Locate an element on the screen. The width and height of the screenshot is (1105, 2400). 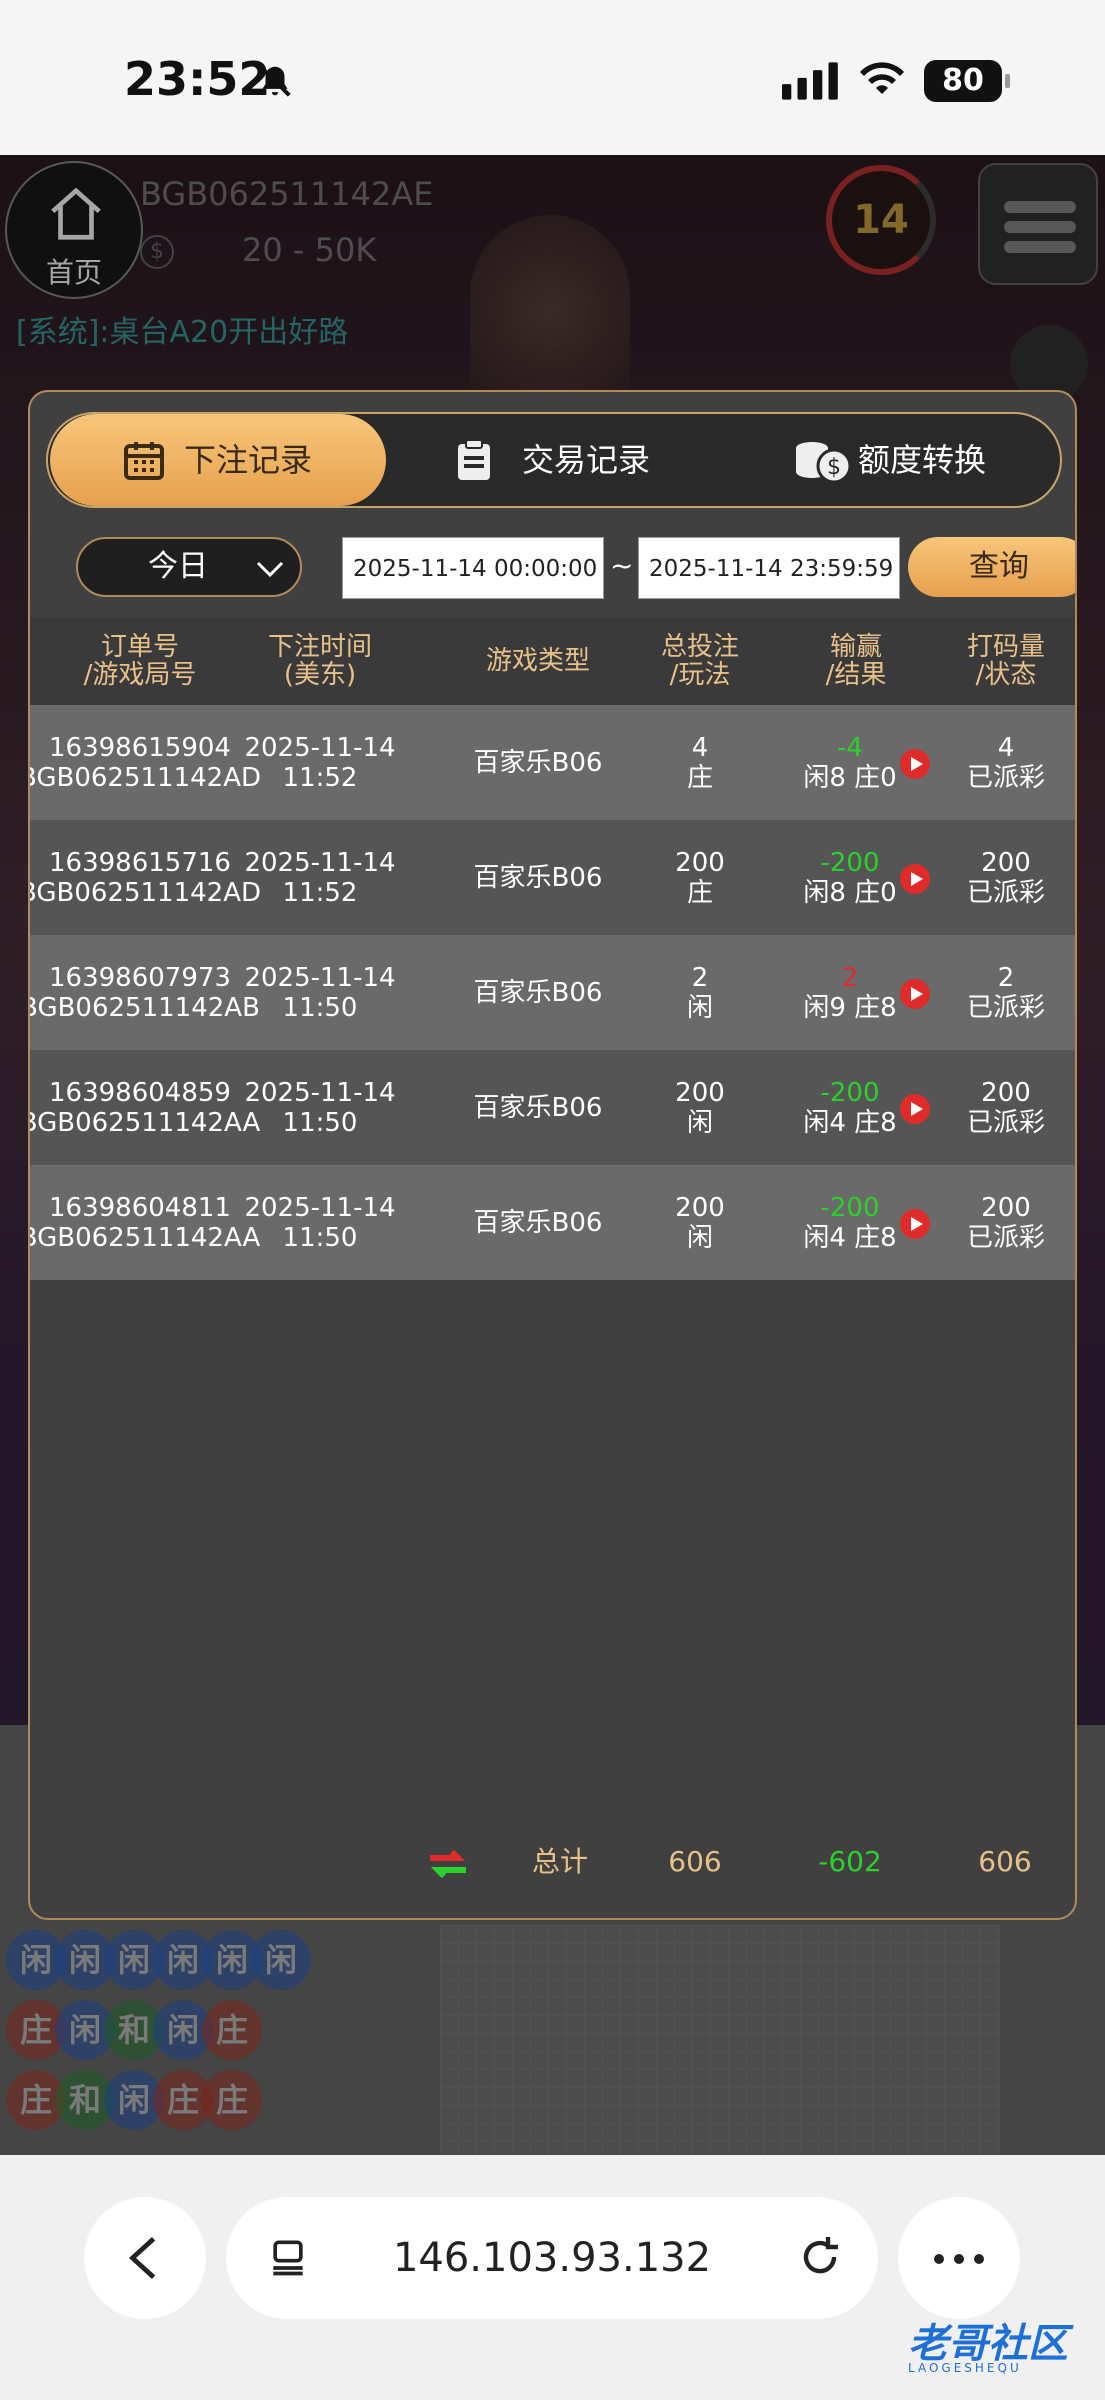
chevron-down-icon is located at coordinates (270, 569).